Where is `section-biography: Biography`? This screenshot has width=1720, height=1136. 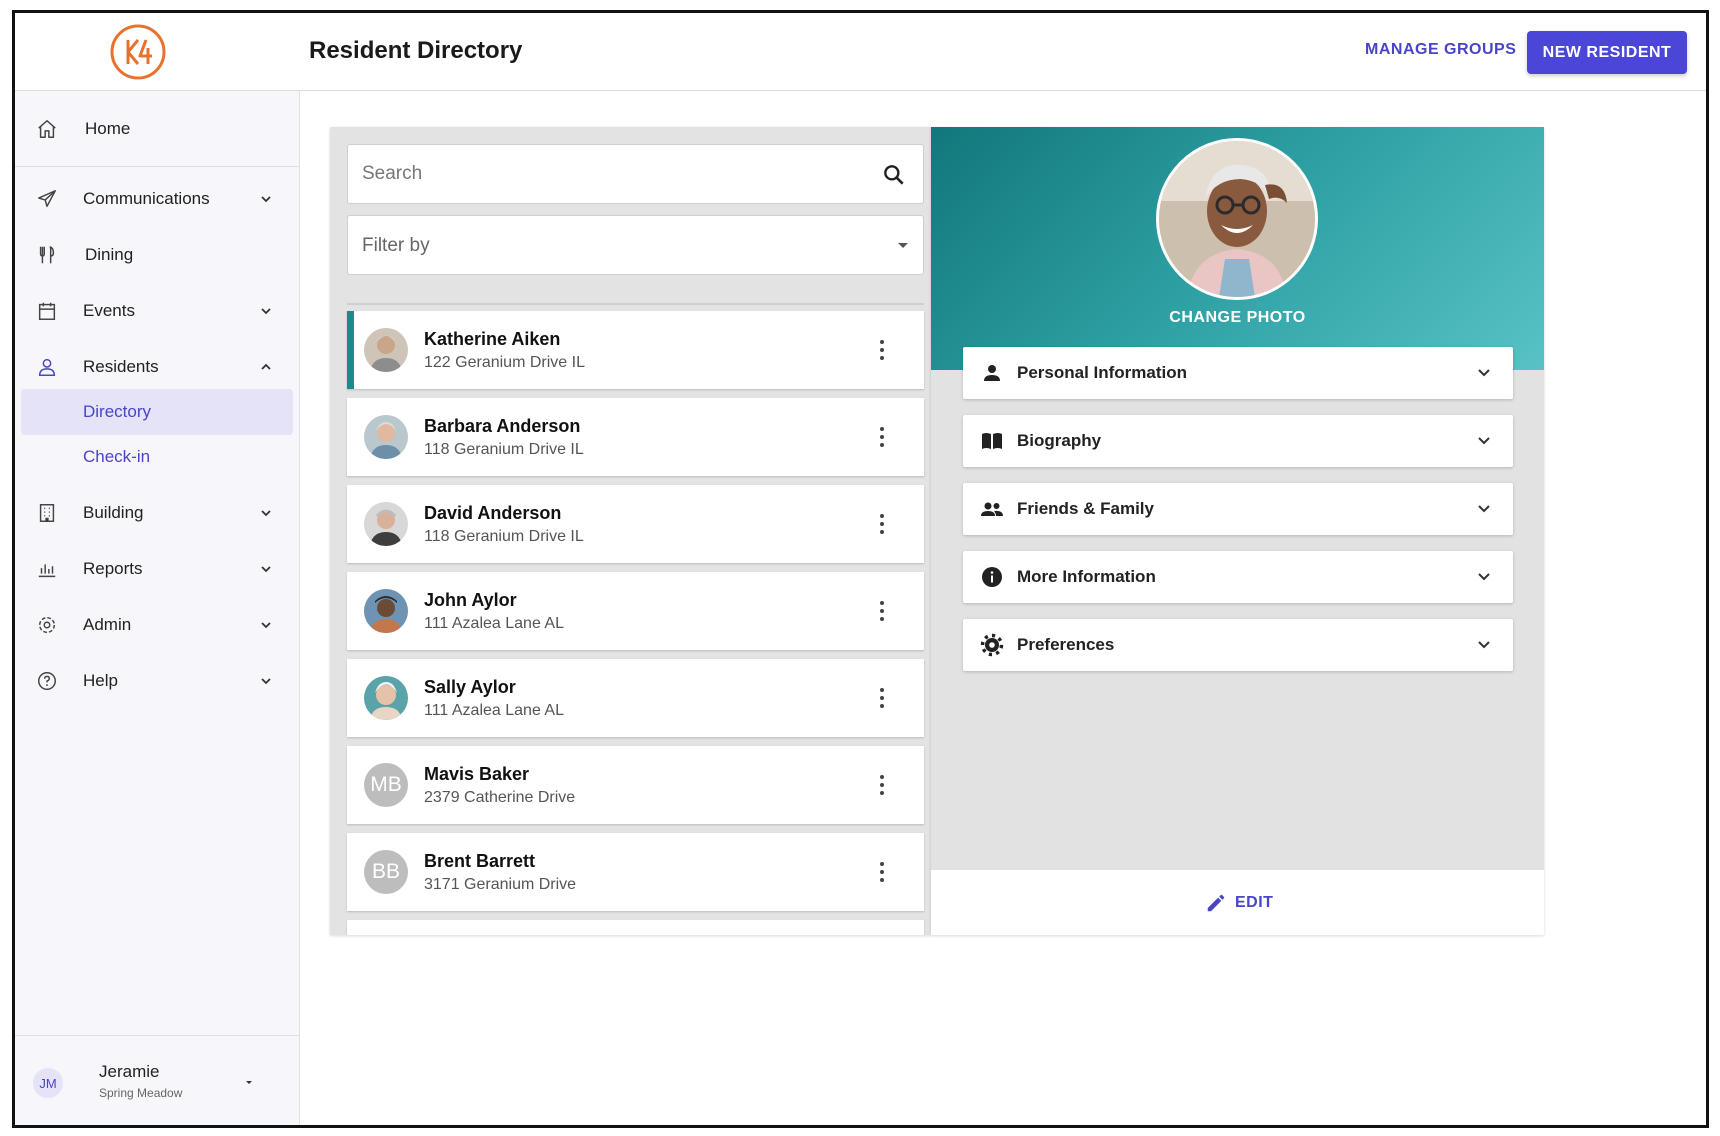 section-biography: Biography is located at coordinates (1238, 441).